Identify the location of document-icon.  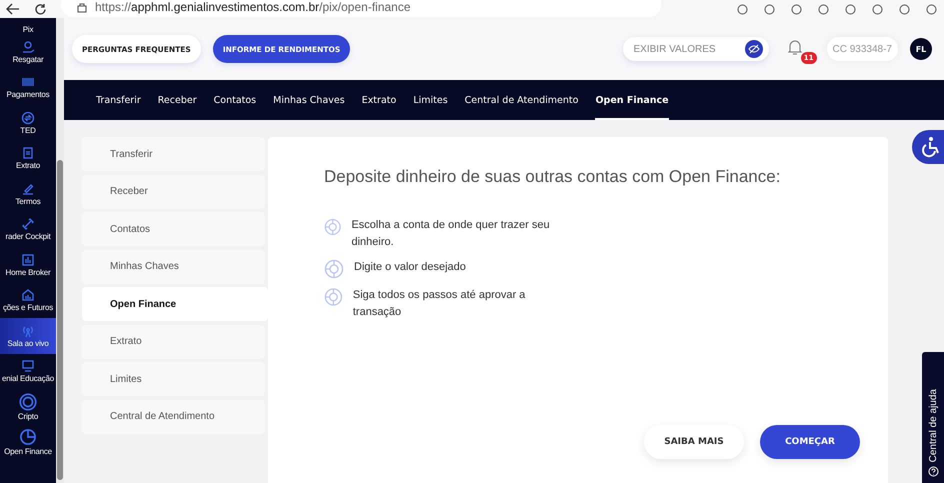
(28, 153).